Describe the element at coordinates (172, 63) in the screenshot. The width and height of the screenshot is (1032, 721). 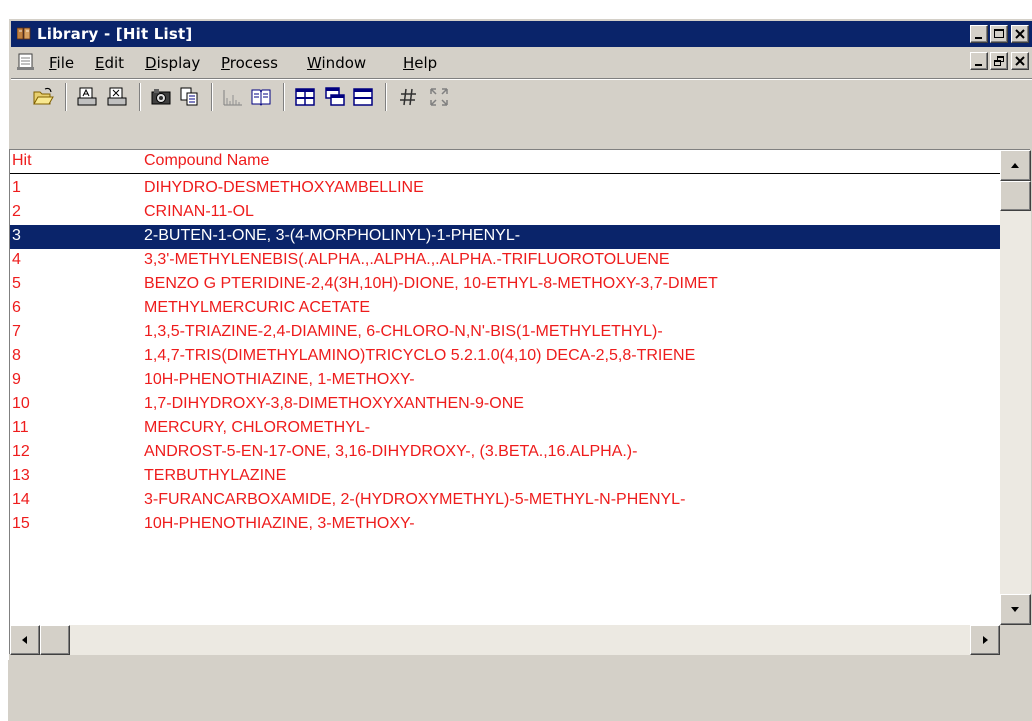
I see `menu-display: Display` at that location.